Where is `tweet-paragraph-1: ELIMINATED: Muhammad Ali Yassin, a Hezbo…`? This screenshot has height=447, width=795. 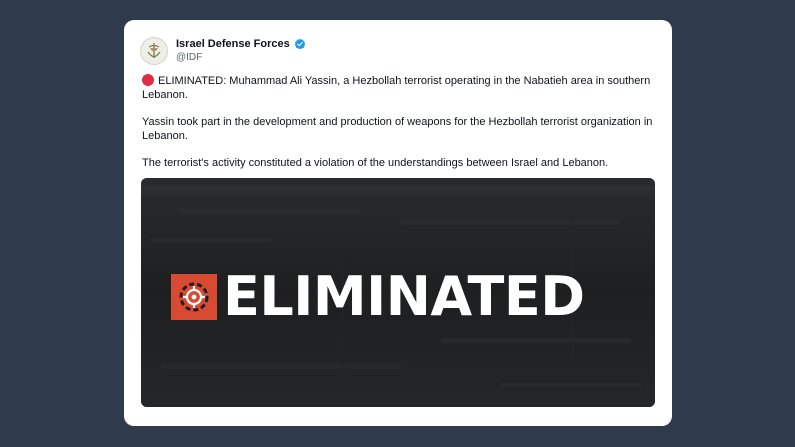 tweet-paragraph-1: ELIMINATED: Muhammad Ali Yassin, a Hezbo… is located at coordinates (396, 87).